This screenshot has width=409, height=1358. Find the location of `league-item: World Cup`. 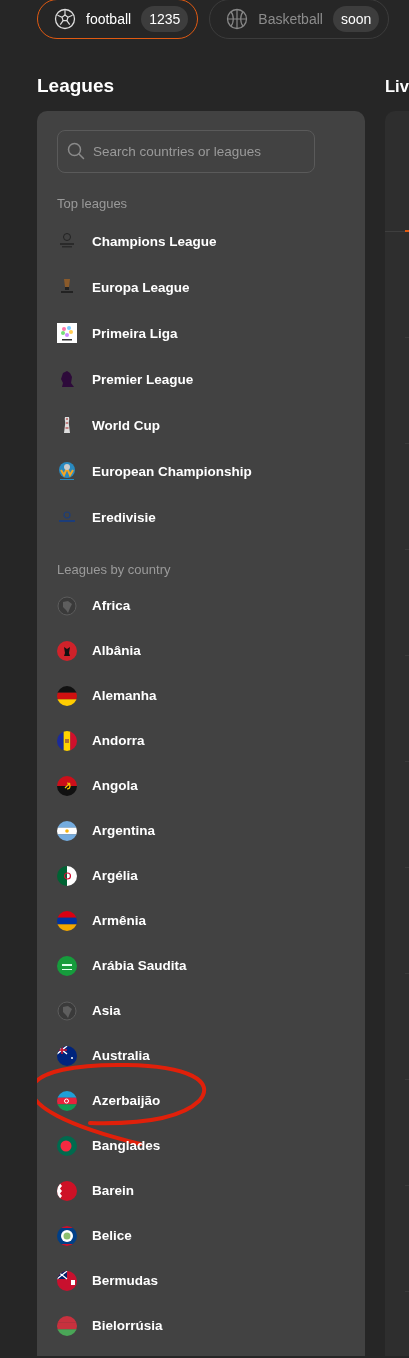

league-item: World Cup is located at coordinates (201, 425).